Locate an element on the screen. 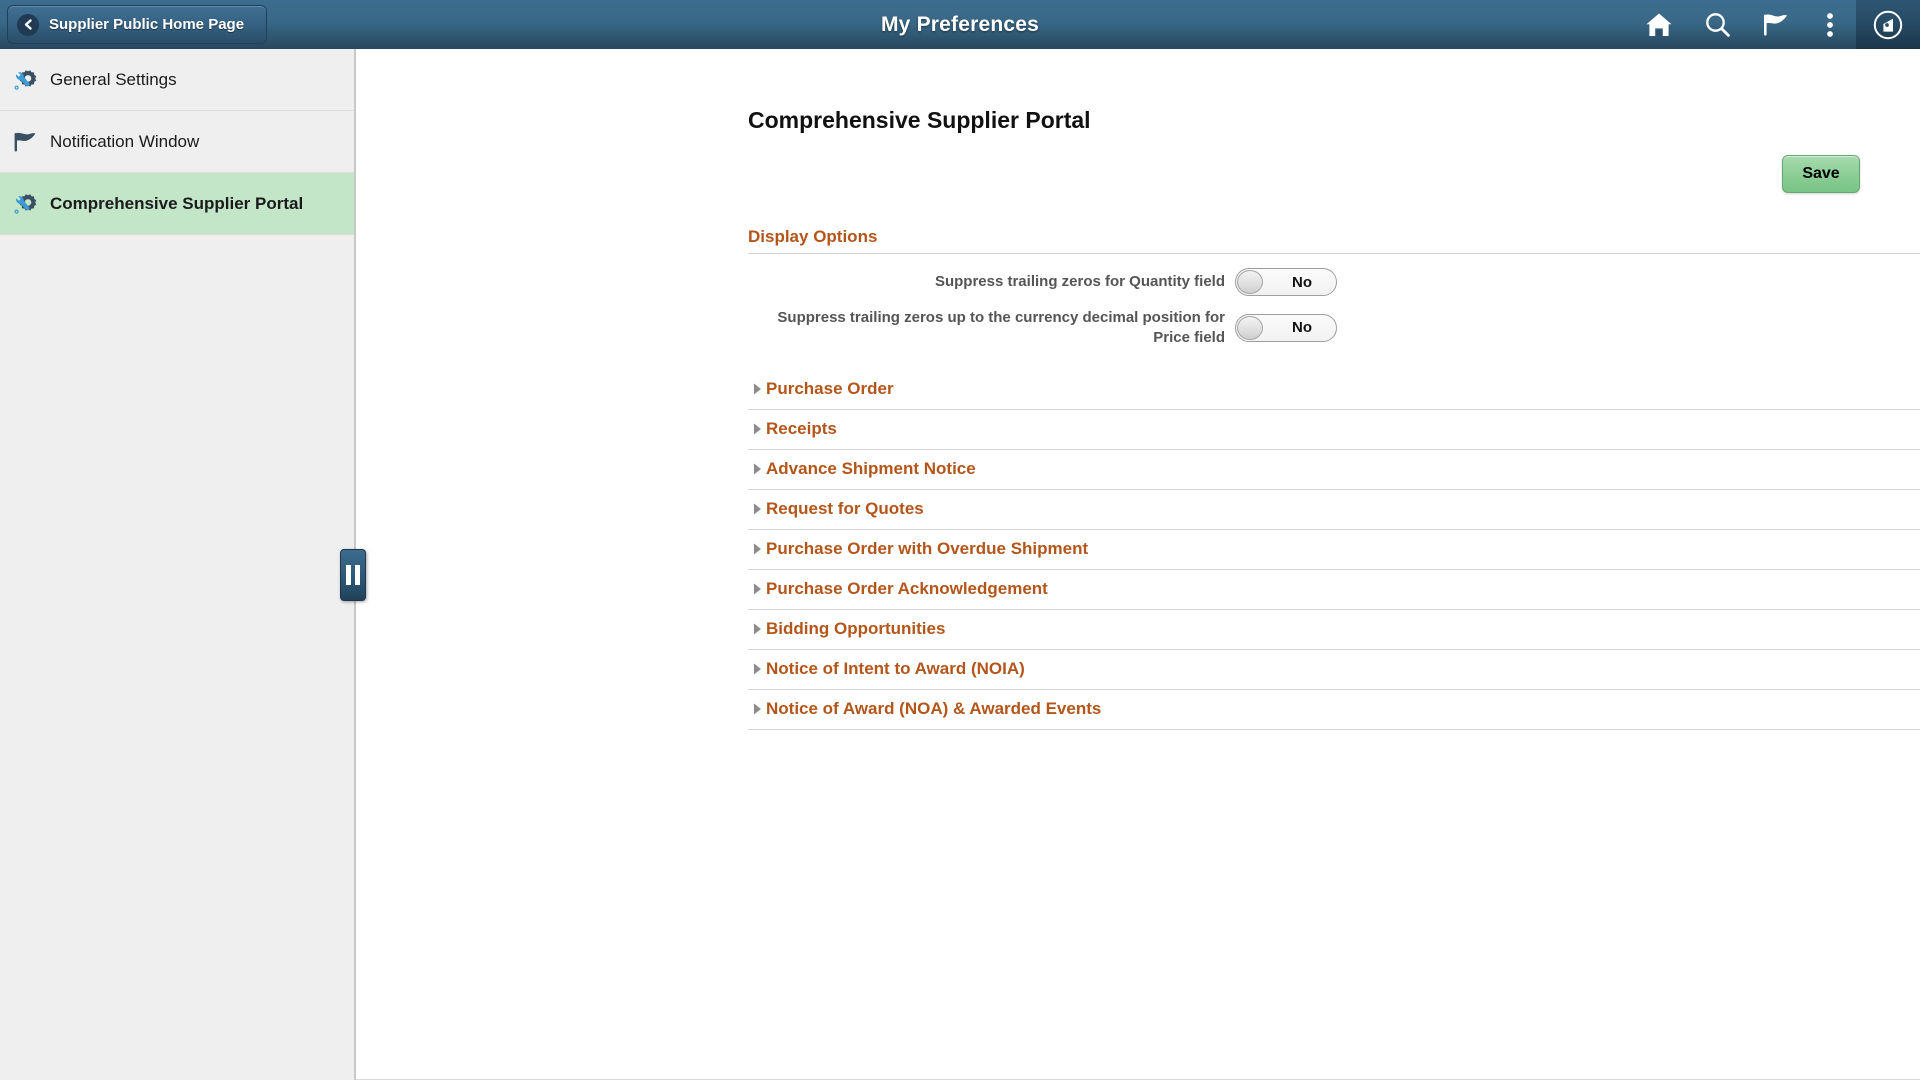  sidebar-item-notification-window: Notification Window is located at coordinates (177, 142).